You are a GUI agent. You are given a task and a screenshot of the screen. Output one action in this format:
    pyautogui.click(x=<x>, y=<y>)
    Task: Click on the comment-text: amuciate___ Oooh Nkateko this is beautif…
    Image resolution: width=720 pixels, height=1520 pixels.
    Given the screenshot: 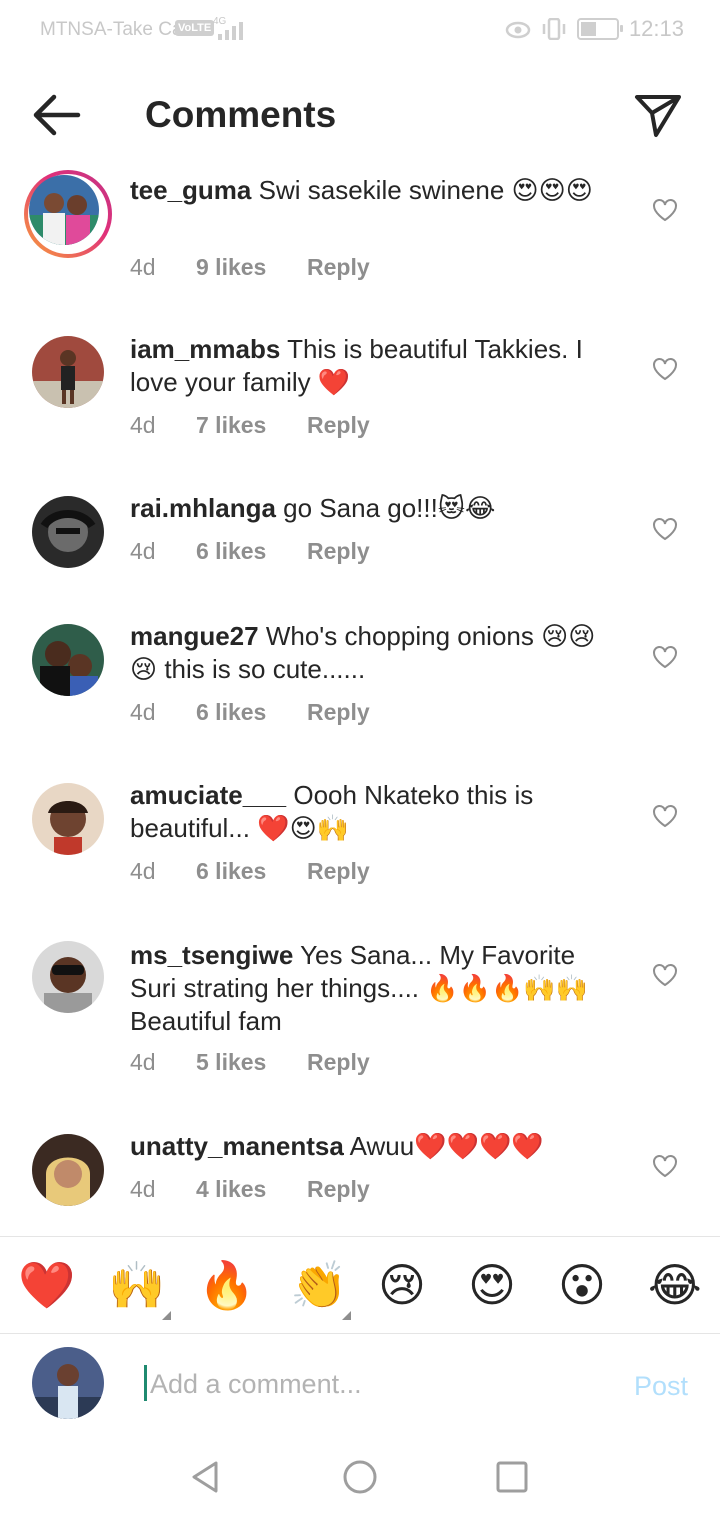 What is the action you would take?
    pyautogui.click(x=370, y=812)
    